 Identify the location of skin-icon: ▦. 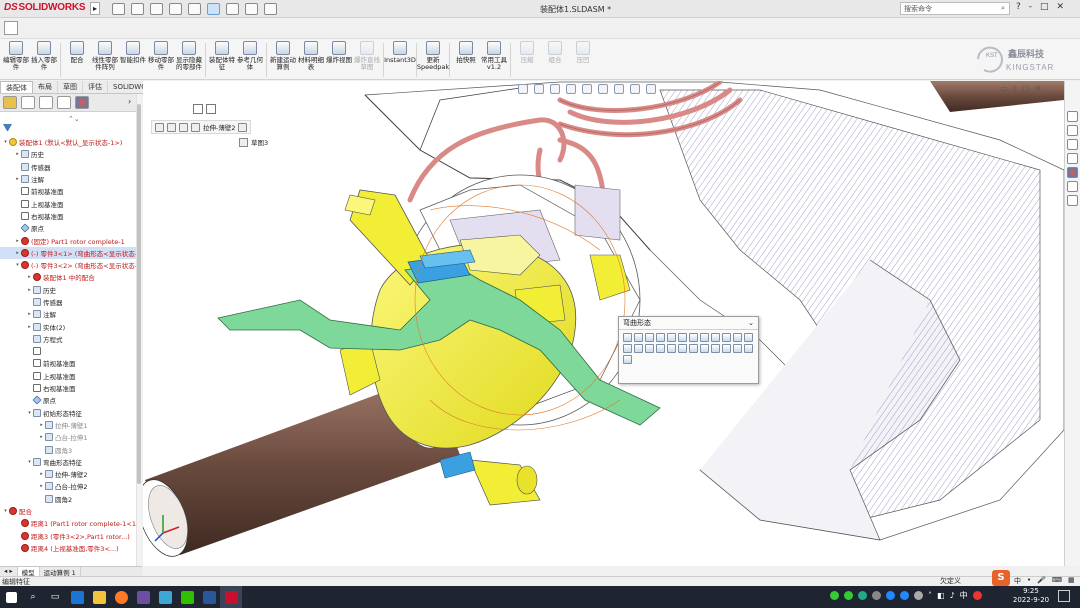
(1071, 581).